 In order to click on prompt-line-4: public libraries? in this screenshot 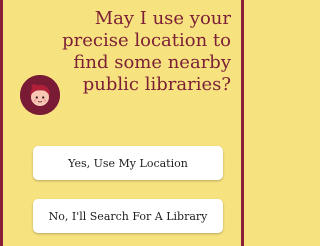, I will do `click(156, 84)`.